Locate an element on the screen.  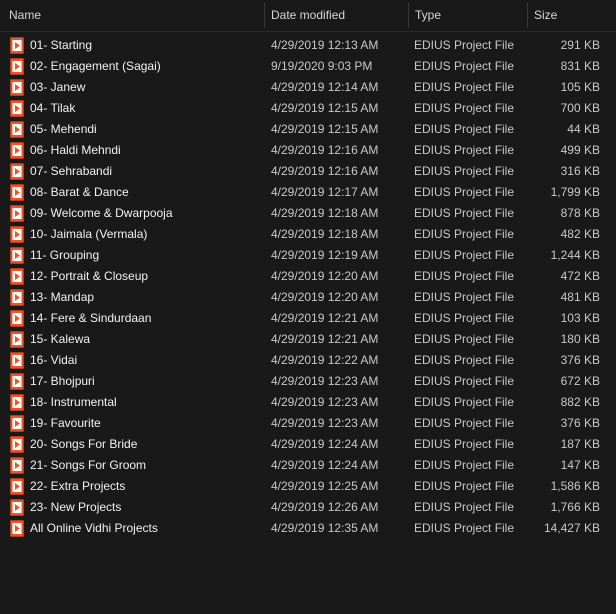
file-size: 291 KB is located at coordinates (580, 45).